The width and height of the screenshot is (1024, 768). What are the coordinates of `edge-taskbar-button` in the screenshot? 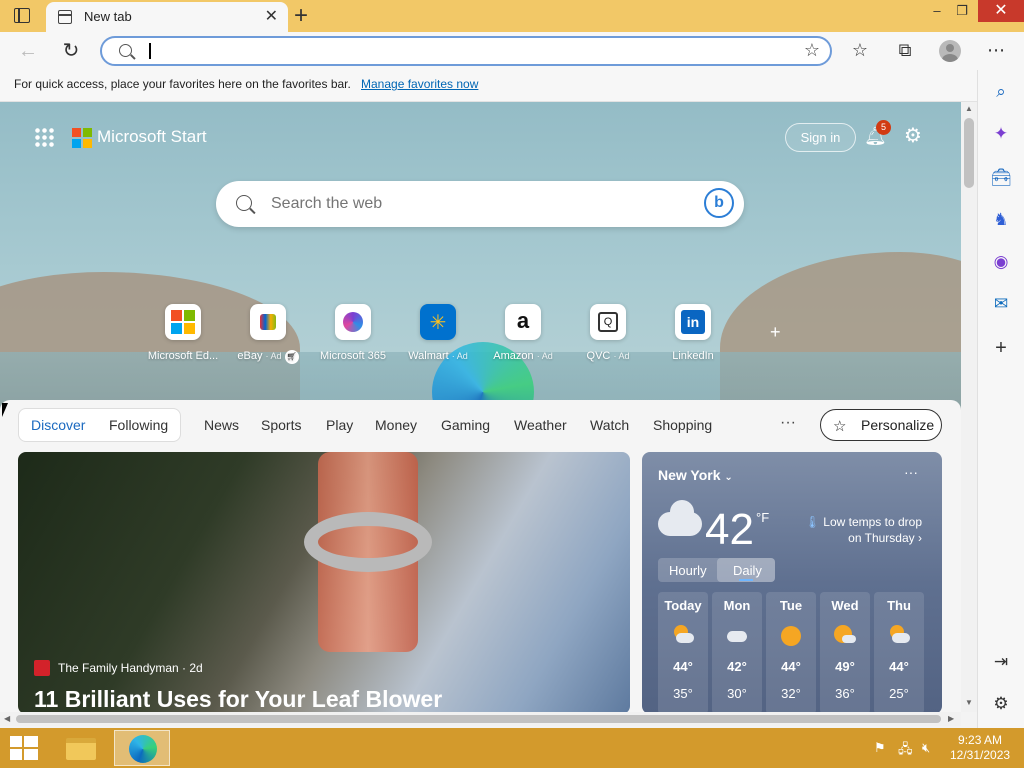 It's located at (142, 748).